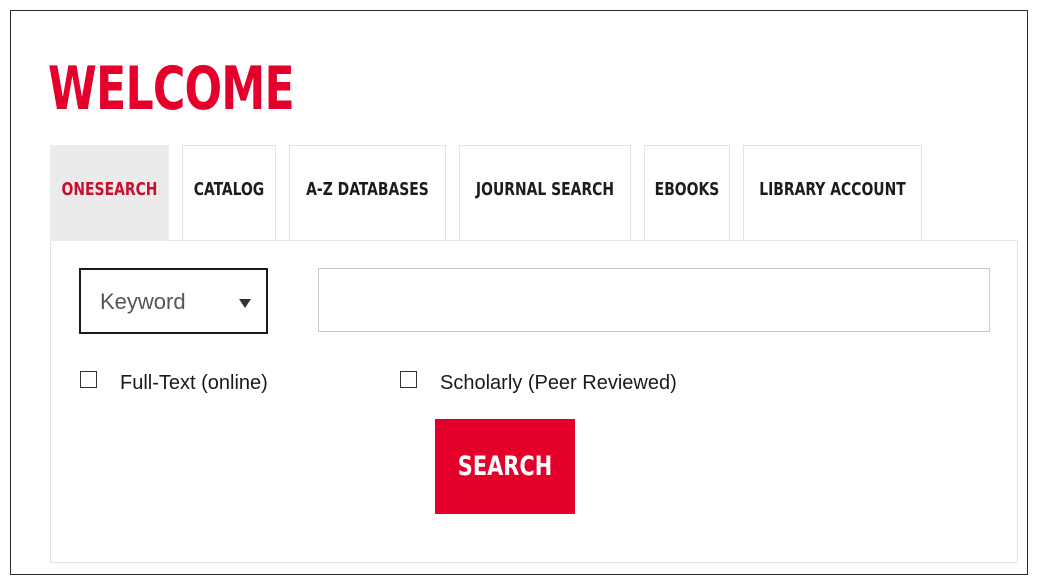 The height and width of the screenshot is (581, 1042). Describe the element at coordinates (545, 189) in the screenshot. I see `tab-label: JOURNAL SEARCH` at that location.